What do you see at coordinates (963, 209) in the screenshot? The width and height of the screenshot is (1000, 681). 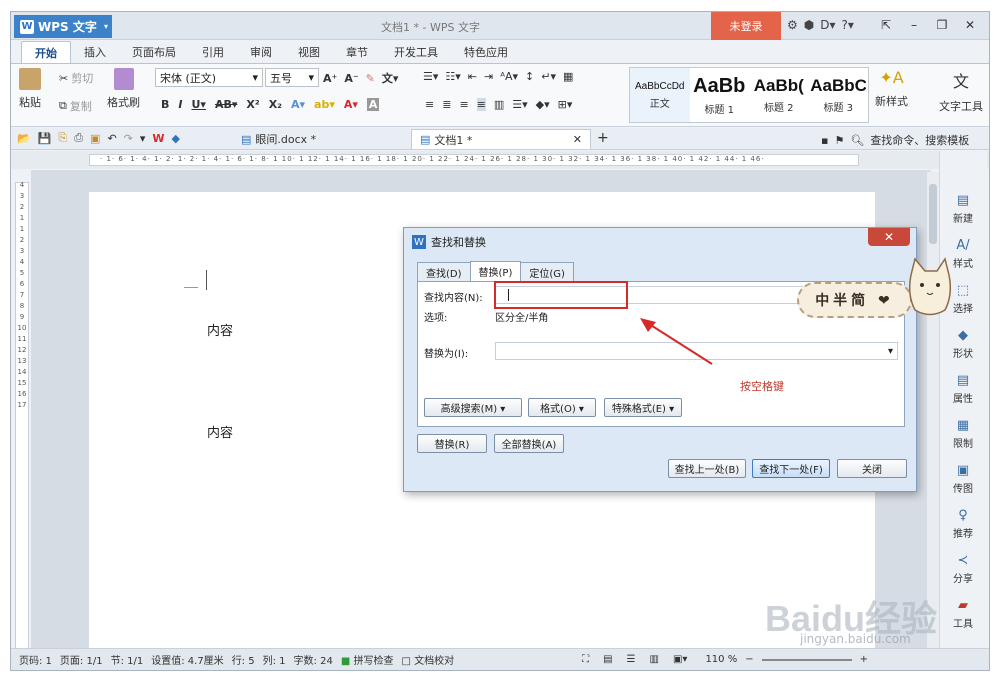 I see `sidebar-new: ▤ 新建` at bounding box center [963, 209].